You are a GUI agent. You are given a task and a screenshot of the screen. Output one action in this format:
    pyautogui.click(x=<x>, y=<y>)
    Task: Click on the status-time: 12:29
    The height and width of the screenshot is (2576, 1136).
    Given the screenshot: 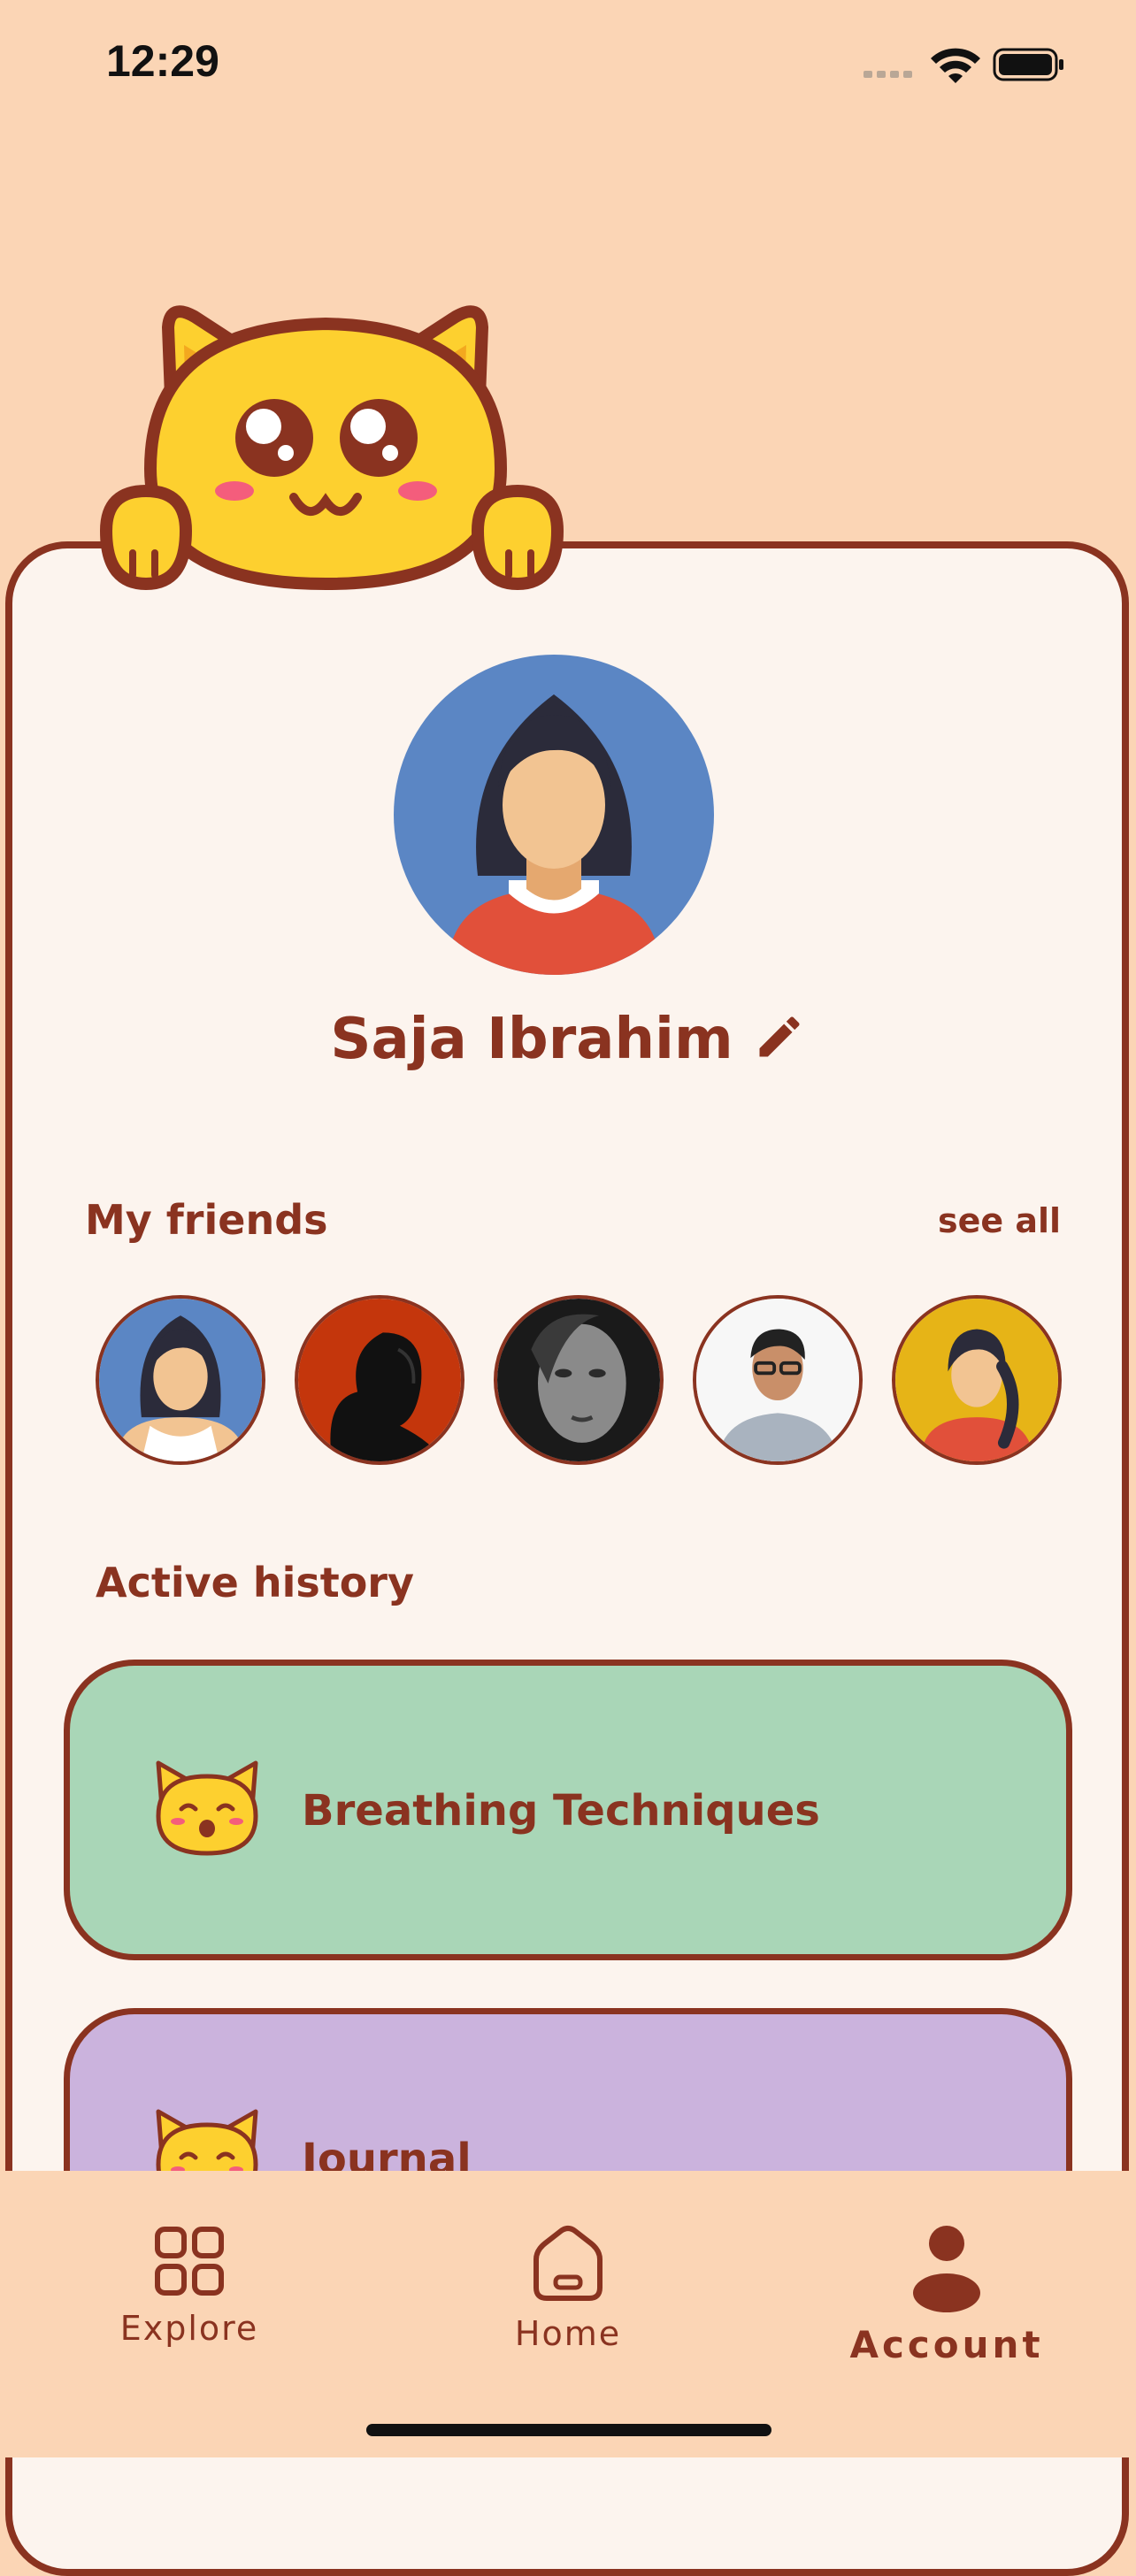 What is the action you would take?
    pyautogui.click(x=162, y=61)
    